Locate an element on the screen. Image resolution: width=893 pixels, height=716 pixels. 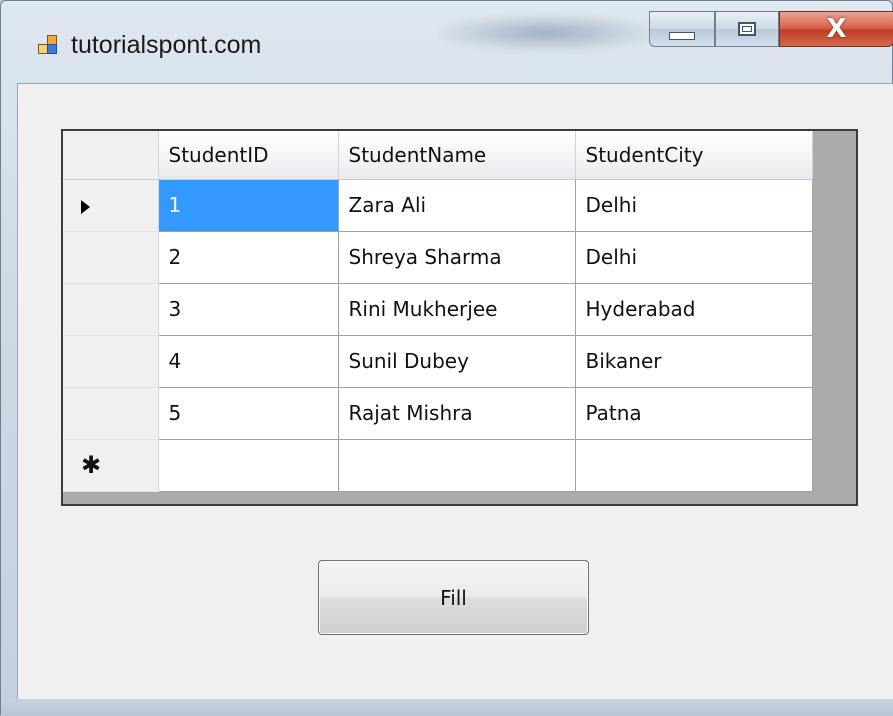
column-header-studentname: StudentName is located at coordinates (457, 155).